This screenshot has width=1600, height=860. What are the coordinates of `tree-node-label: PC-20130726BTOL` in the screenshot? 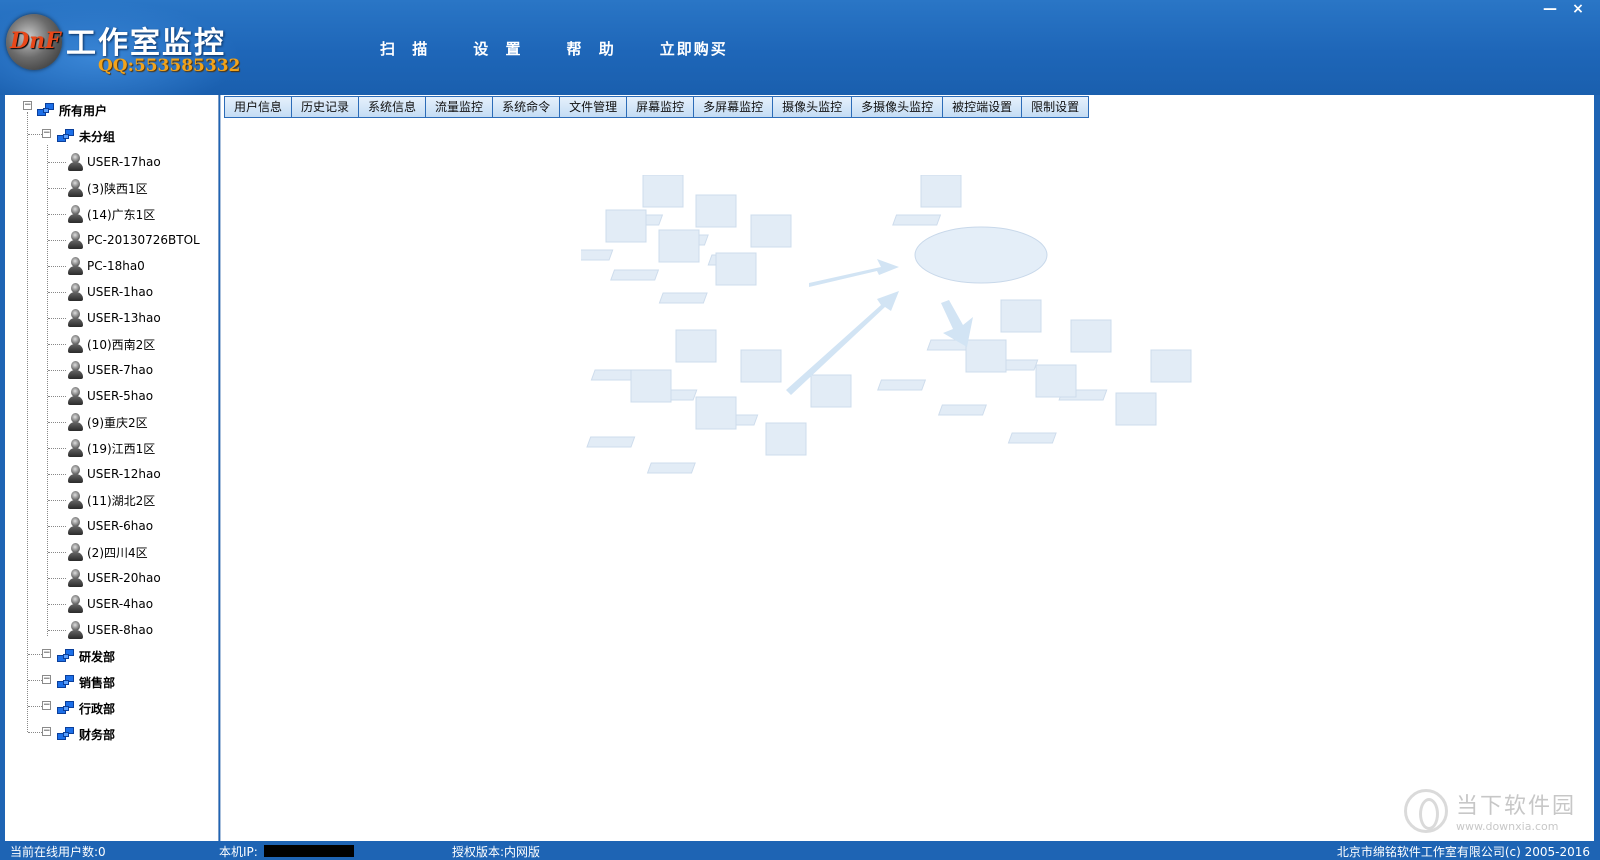 It's located at (143, 240).